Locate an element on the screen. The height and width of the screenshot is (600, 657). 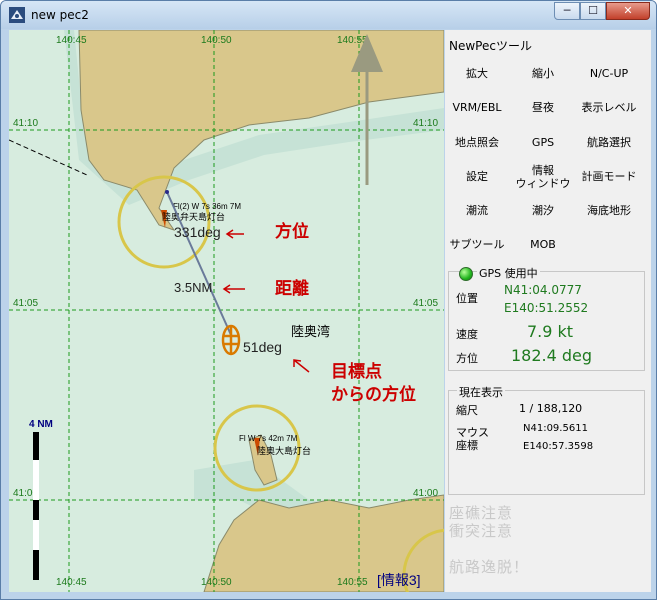
title-bar: new pec2 ─ ☐ ✕ is located at coordinates (328, 15).